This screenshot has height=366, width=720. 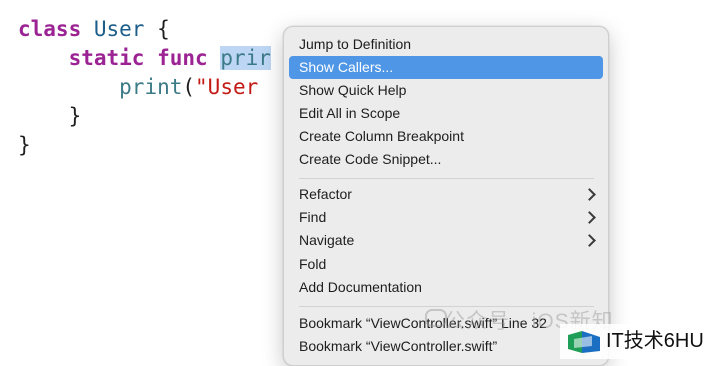 What do you see at coordinates (313, 264) in the screenshot?
I see `menu-item-label: Fold` at bounding box center [313, 264].